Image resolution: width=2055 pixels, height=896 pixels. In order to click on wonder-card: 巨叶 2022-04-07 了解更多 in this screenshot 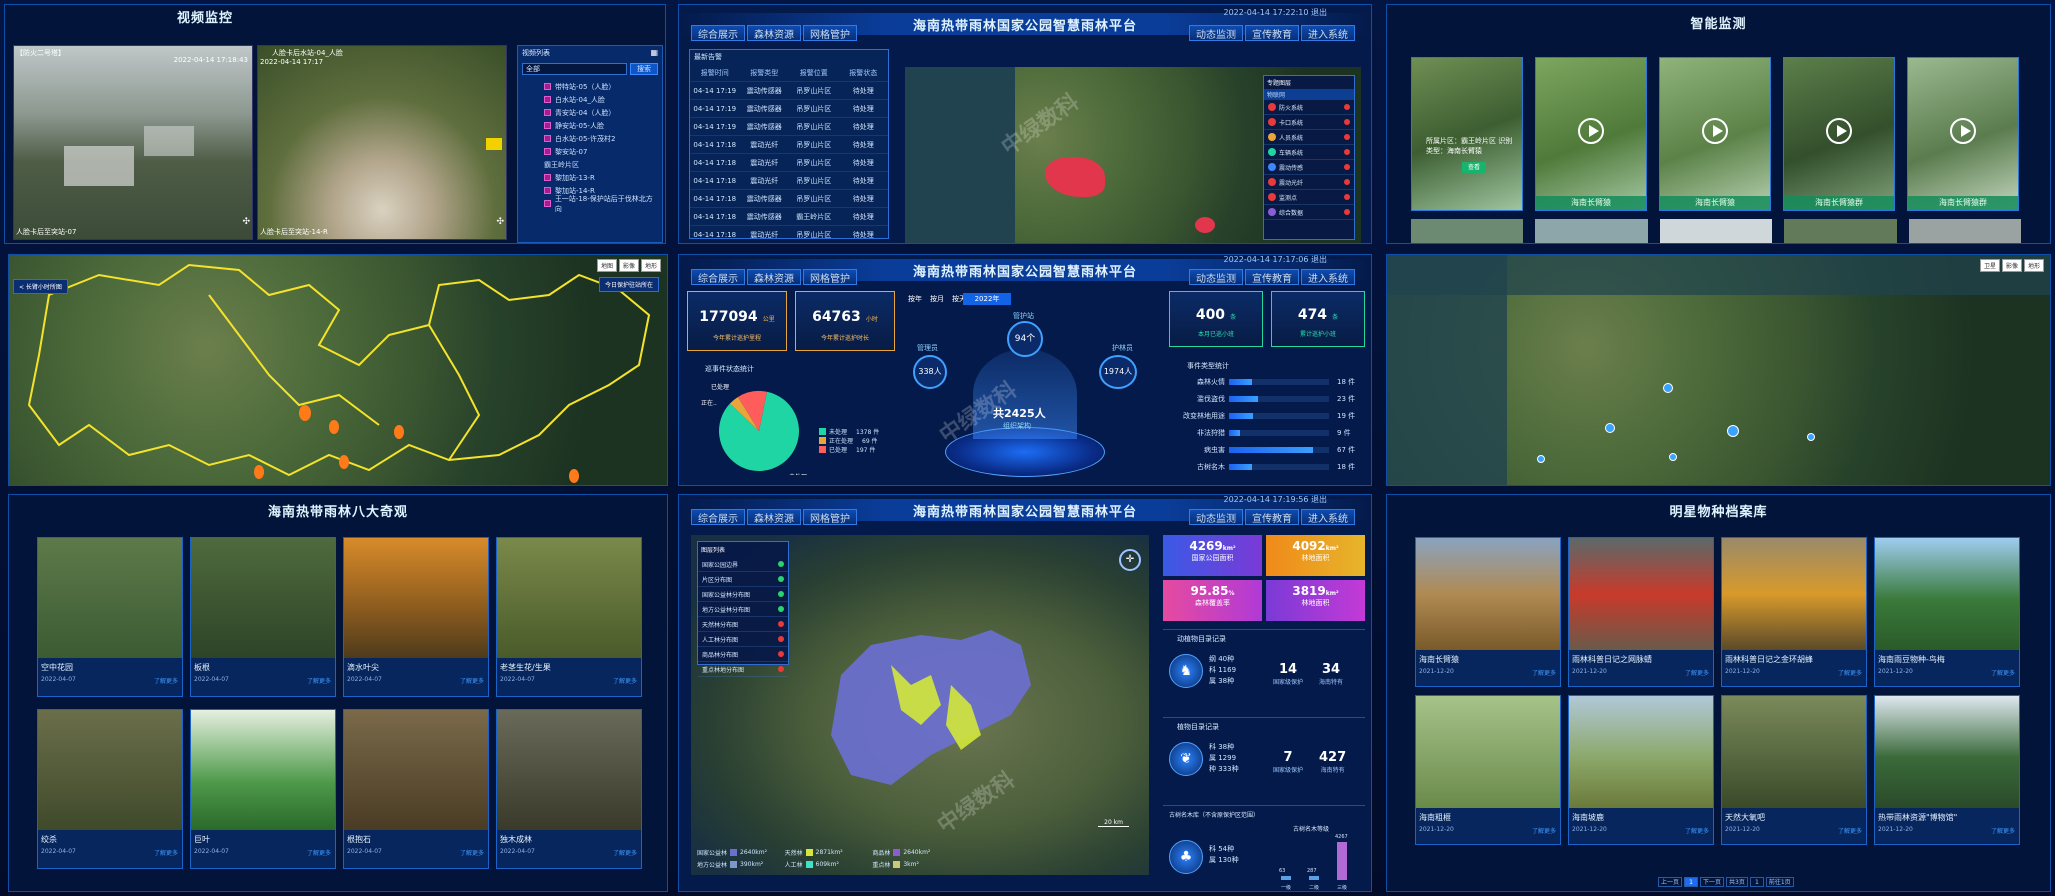, I will do `click(263, 789)`.